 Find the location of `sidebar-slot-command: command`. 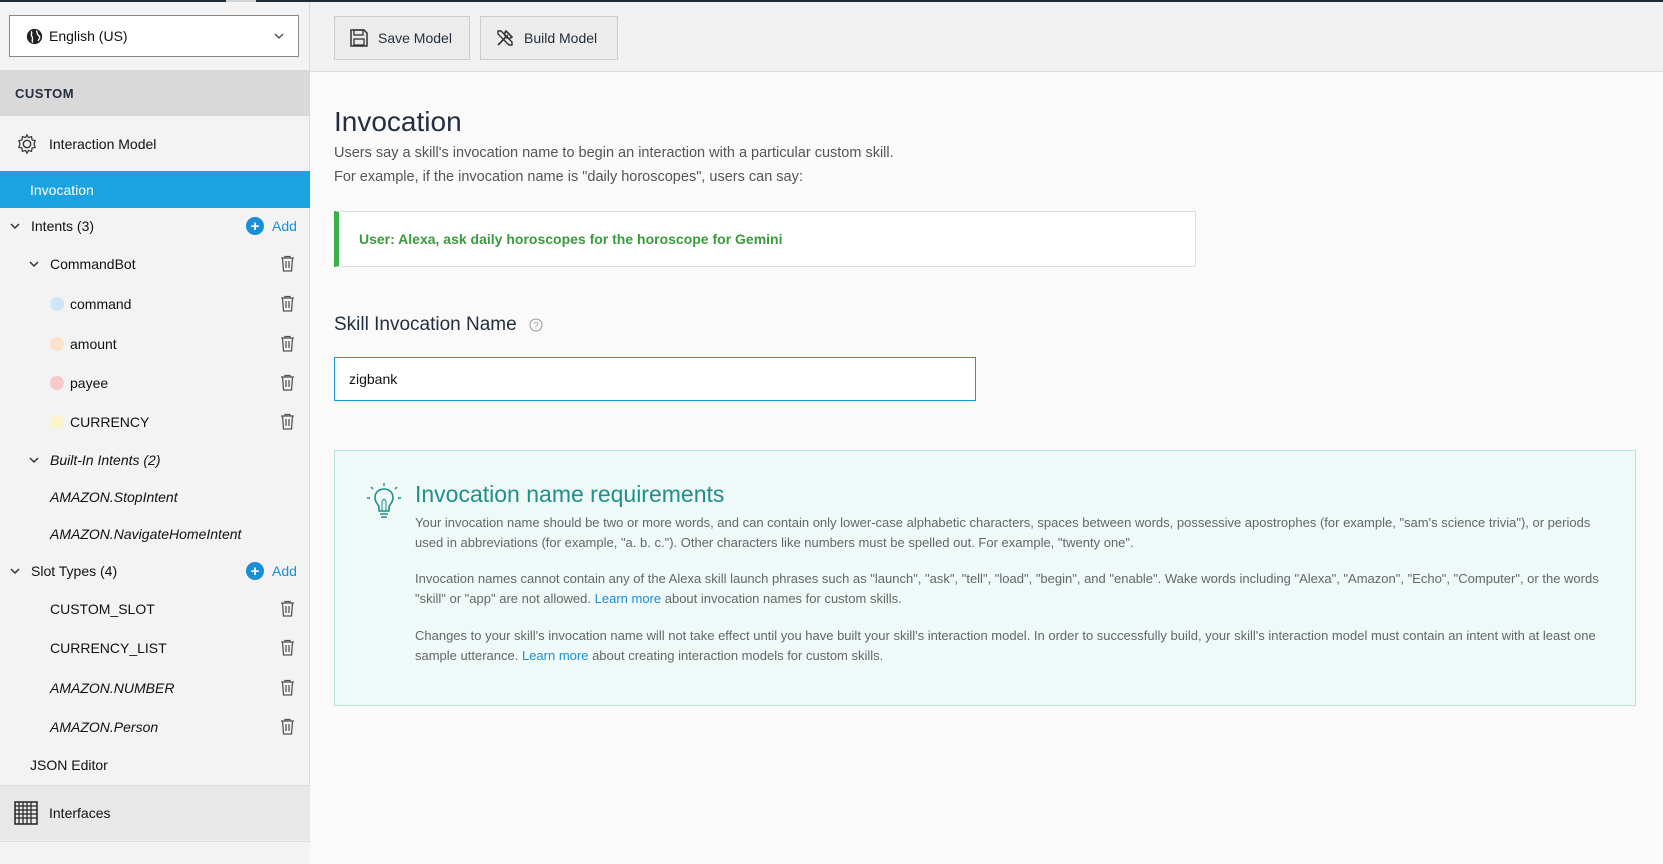

sidebar-slot-command: command is located at coordinates (155, 304).